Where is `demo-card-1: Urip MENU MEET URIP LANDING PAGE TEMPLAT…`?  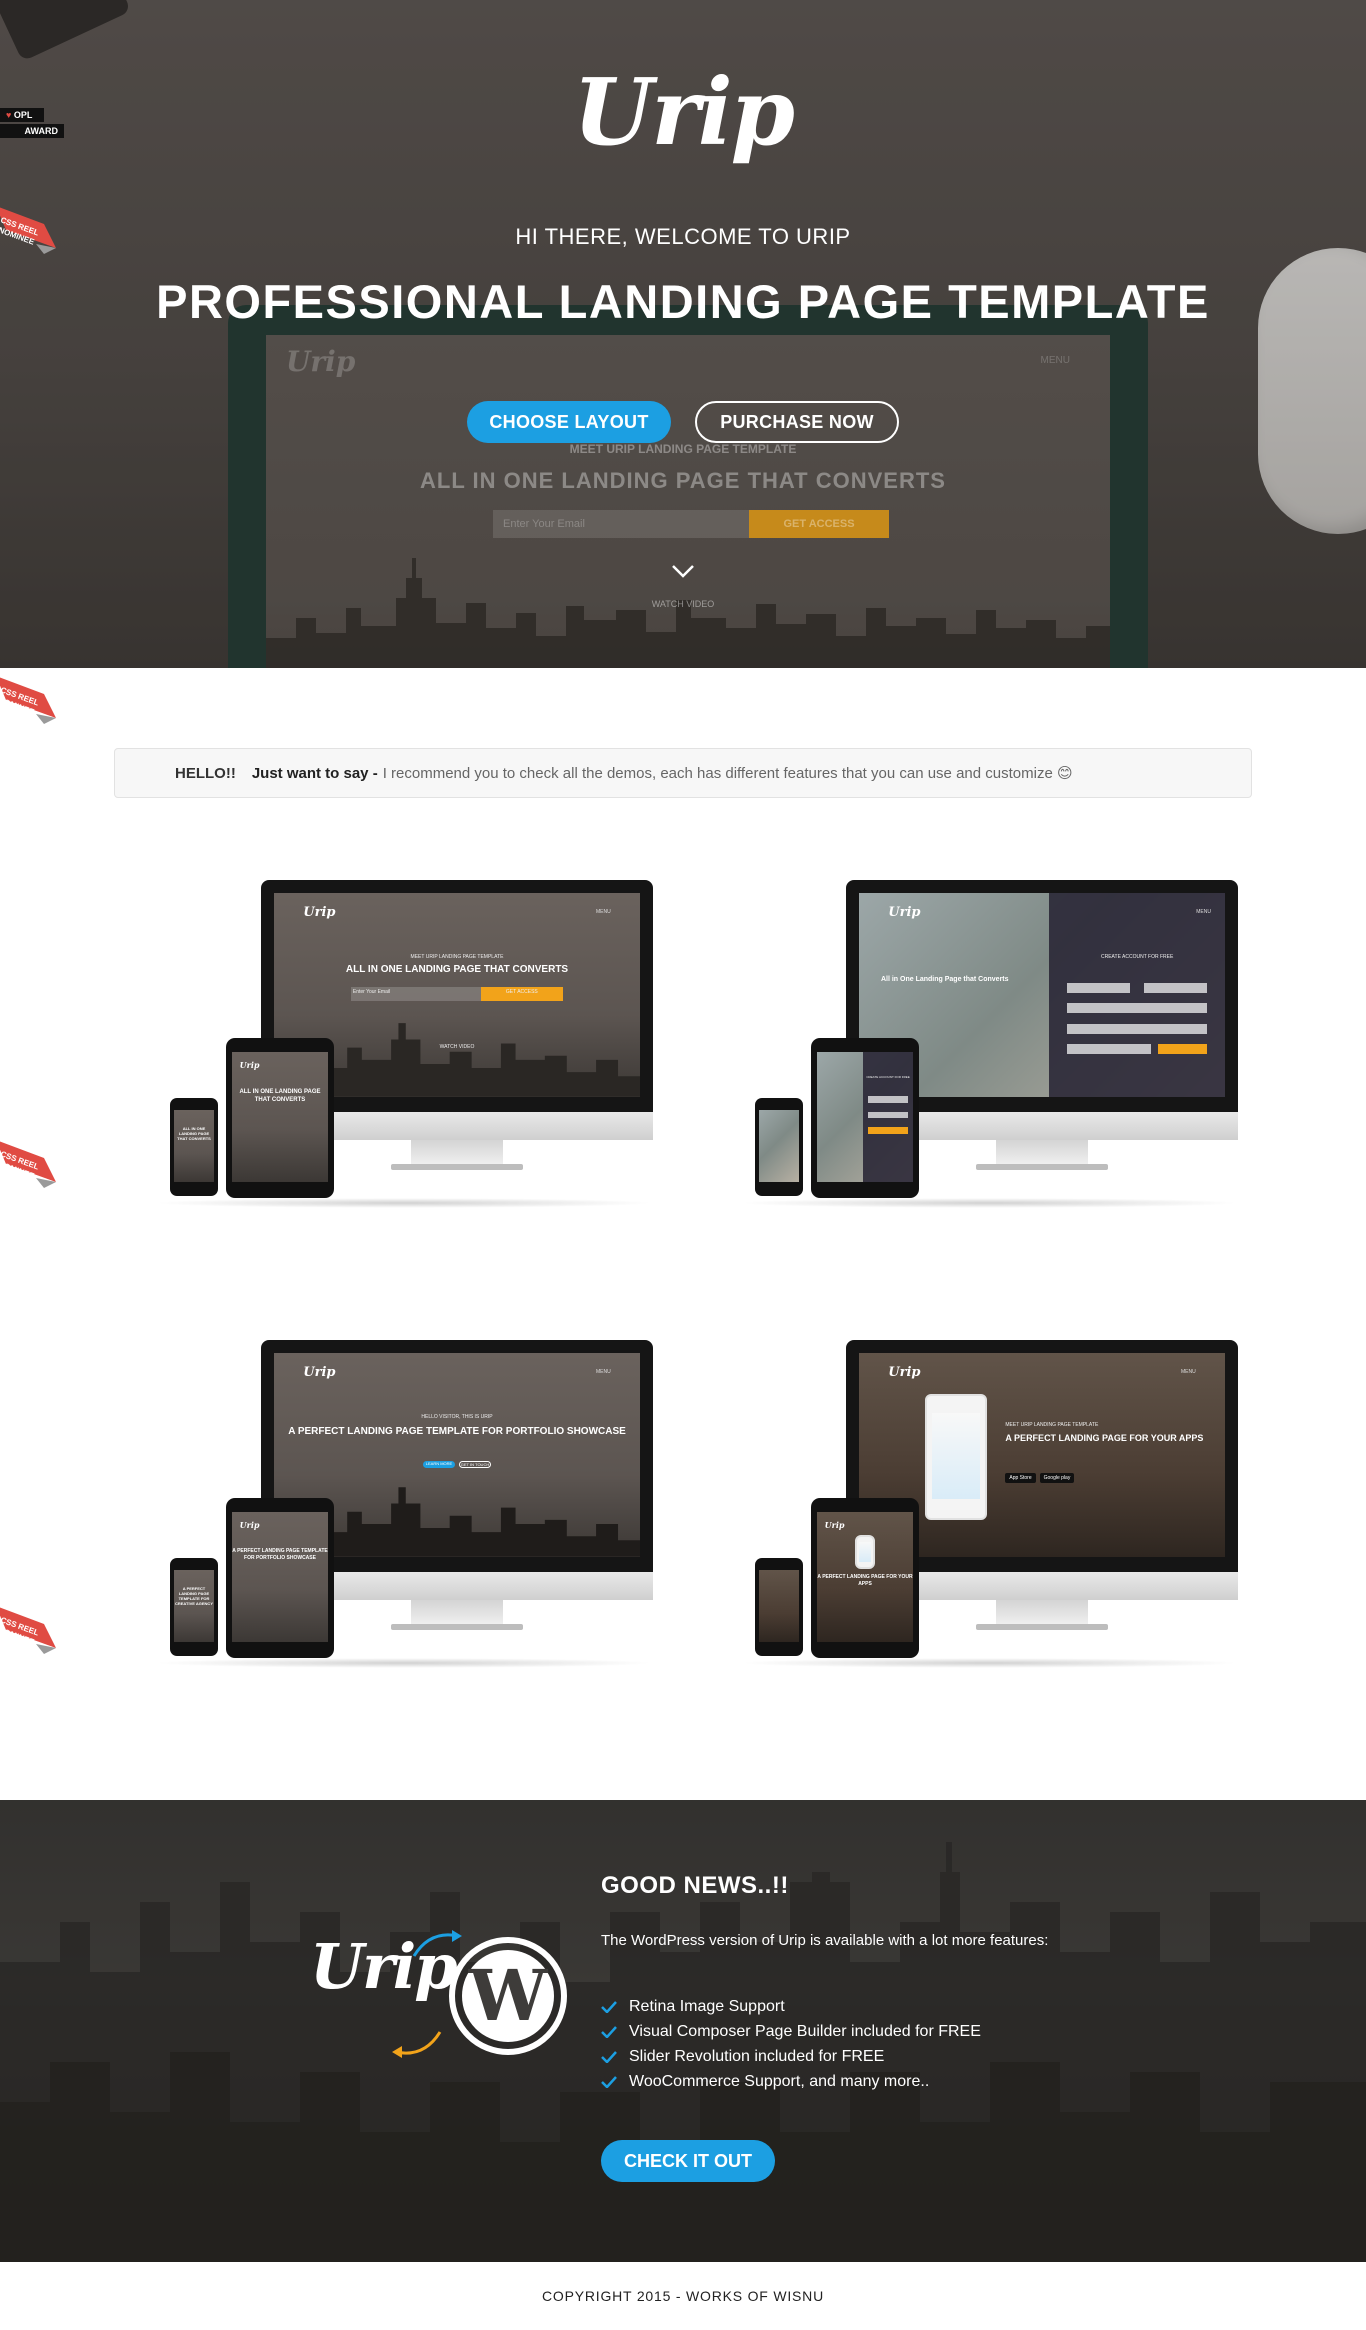 demo-card-1: Urip MENU MEET URIP LANDING PAGE TEMPLAT… is located at coordinates (434, 1055).